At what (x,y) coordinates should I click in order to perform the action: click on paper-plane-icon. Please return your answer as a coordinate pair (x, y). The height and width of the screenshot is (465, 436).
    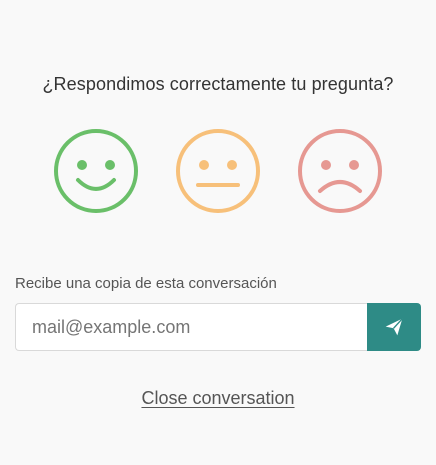
    Looking at the image, I should click on (394, 327).